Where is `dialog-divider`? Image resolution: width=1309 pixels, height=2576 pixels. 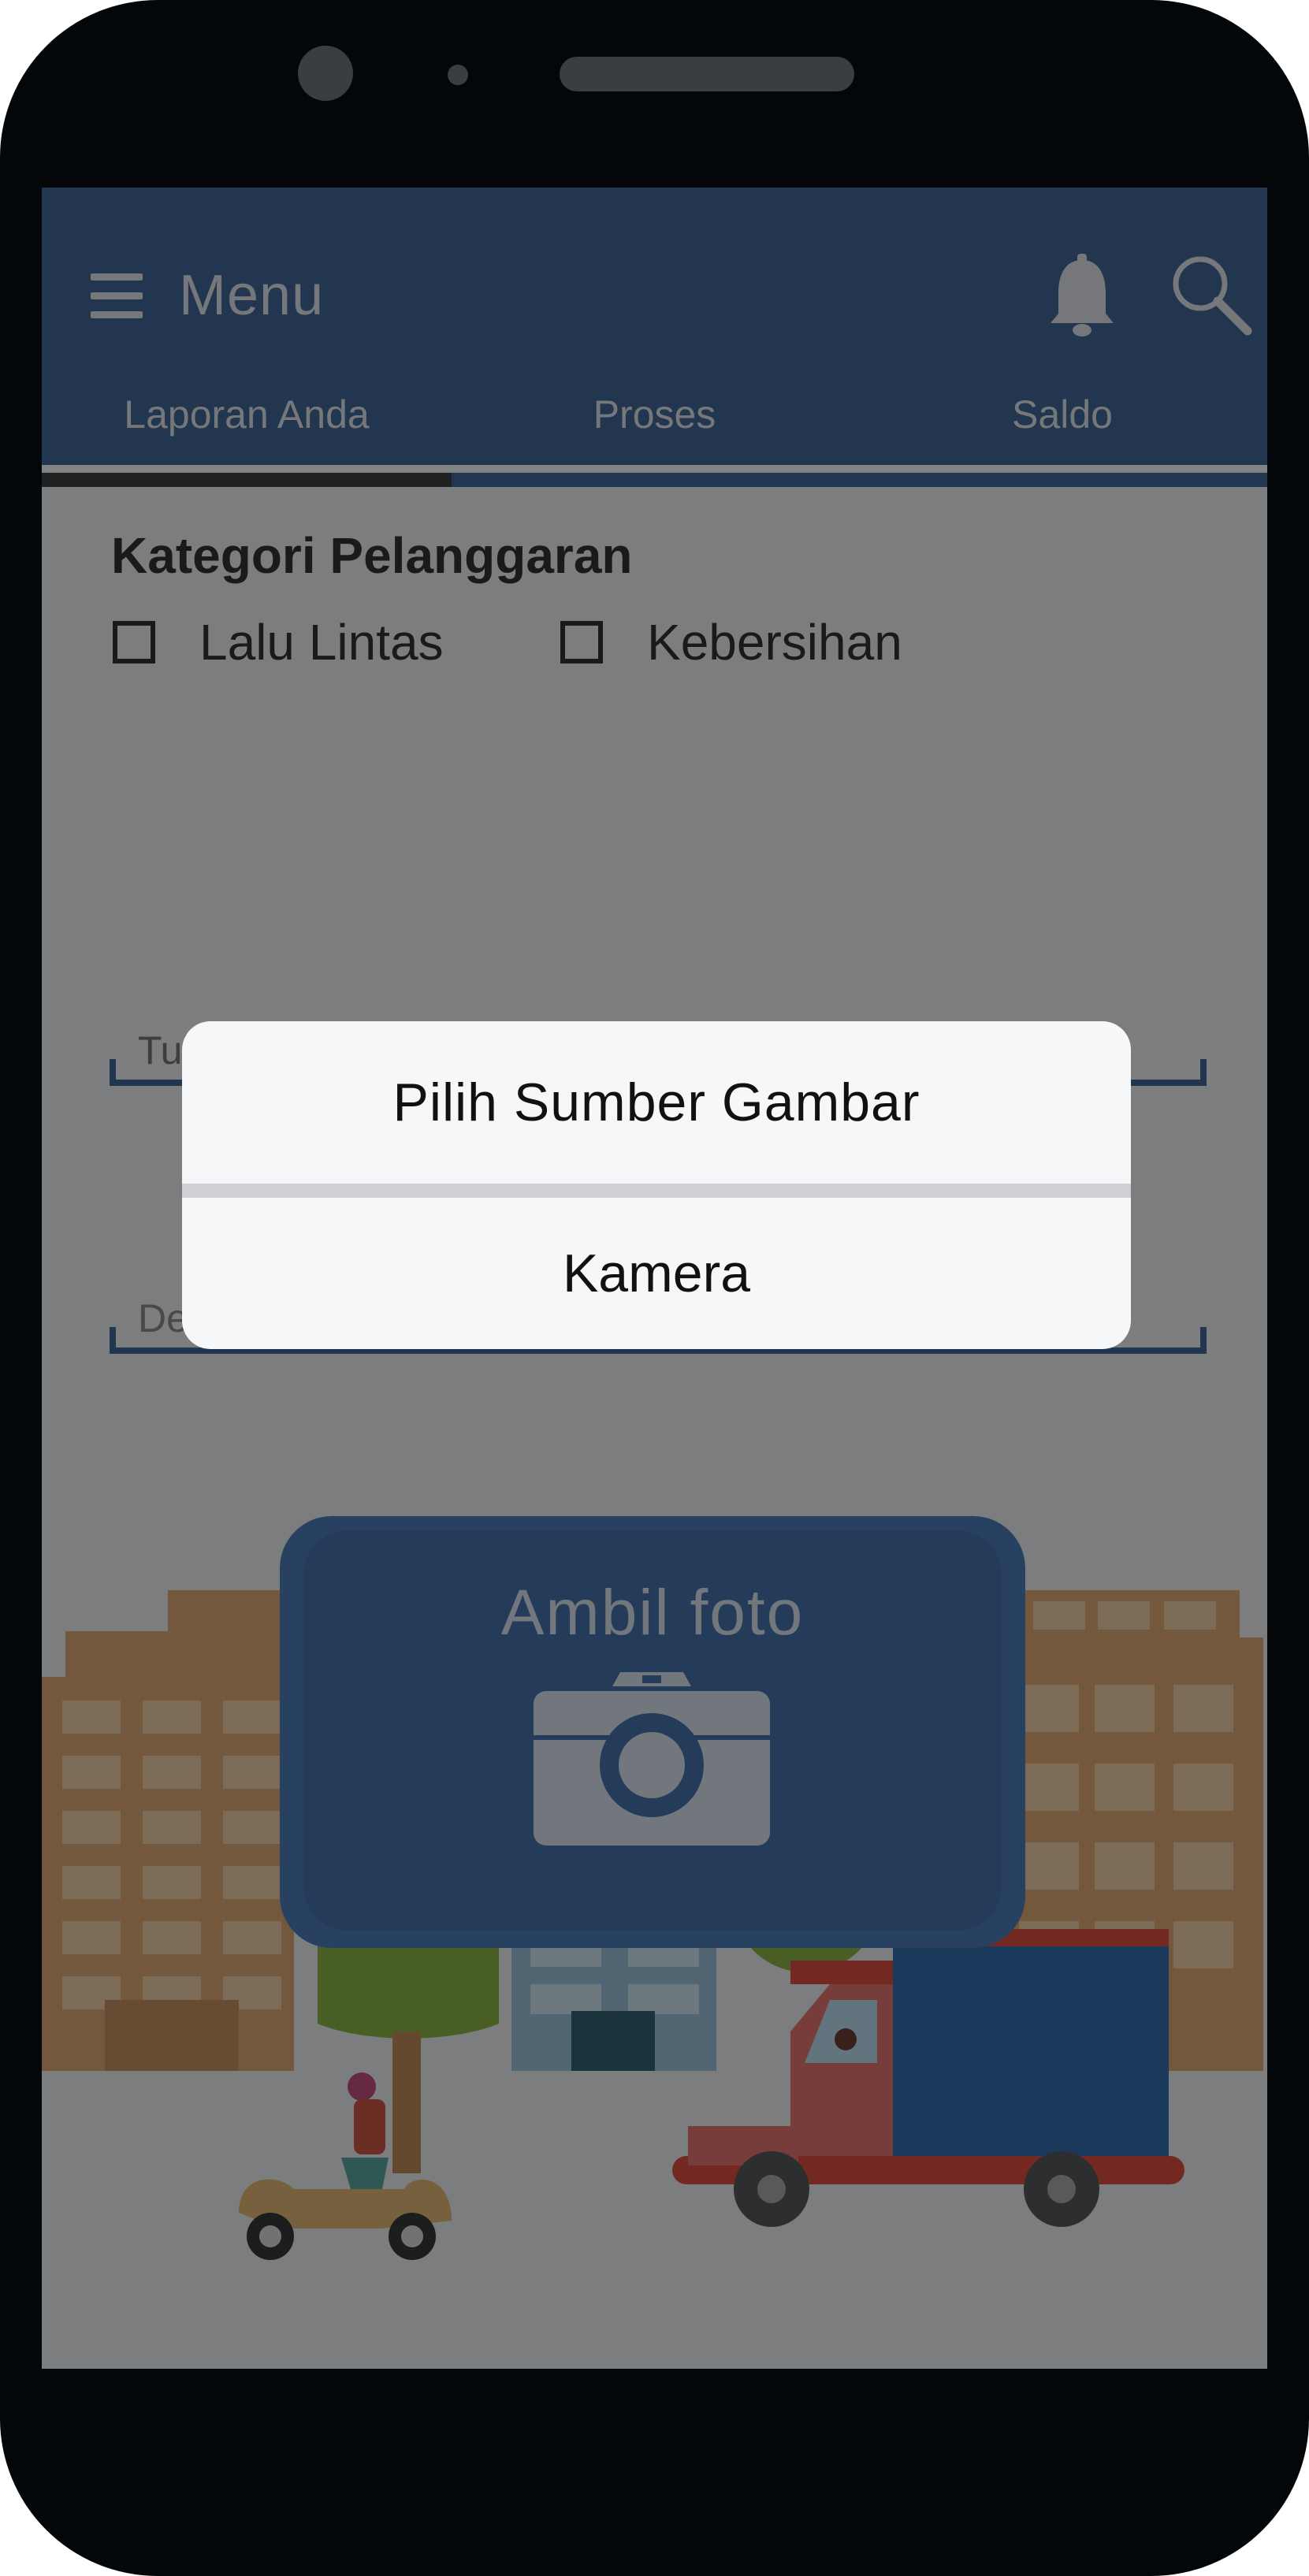 dialog-divider is located at coordinates (656, 1191).